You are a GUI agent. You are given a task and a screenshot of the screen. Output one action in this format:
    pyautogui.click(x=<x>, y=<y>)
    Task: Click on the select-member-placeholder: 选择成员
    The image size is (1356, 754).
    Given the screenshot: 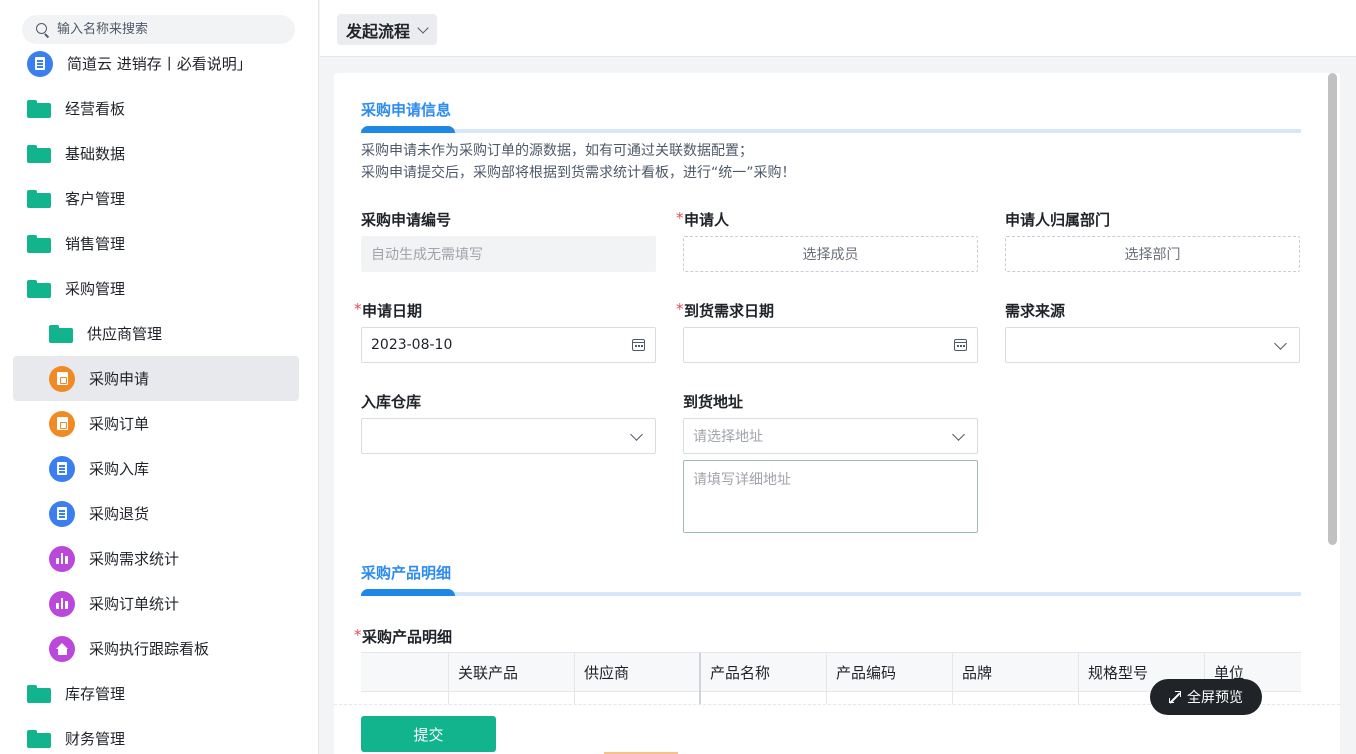 What is the action you would take?
    pyautogui.click(x=830, y=255)
    